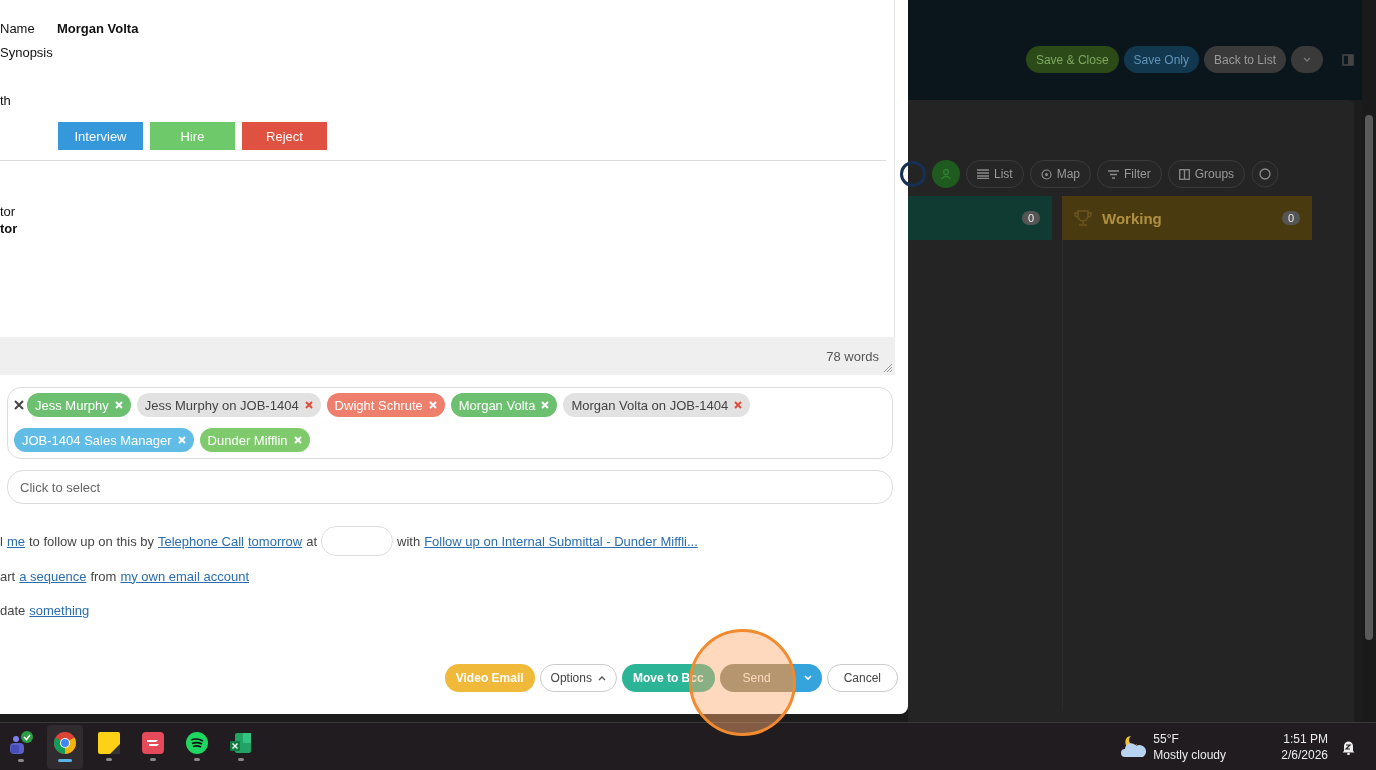 The width and height of the screenshot is (1376, 770). I want to click on field-label: Name, so click(18, 28).